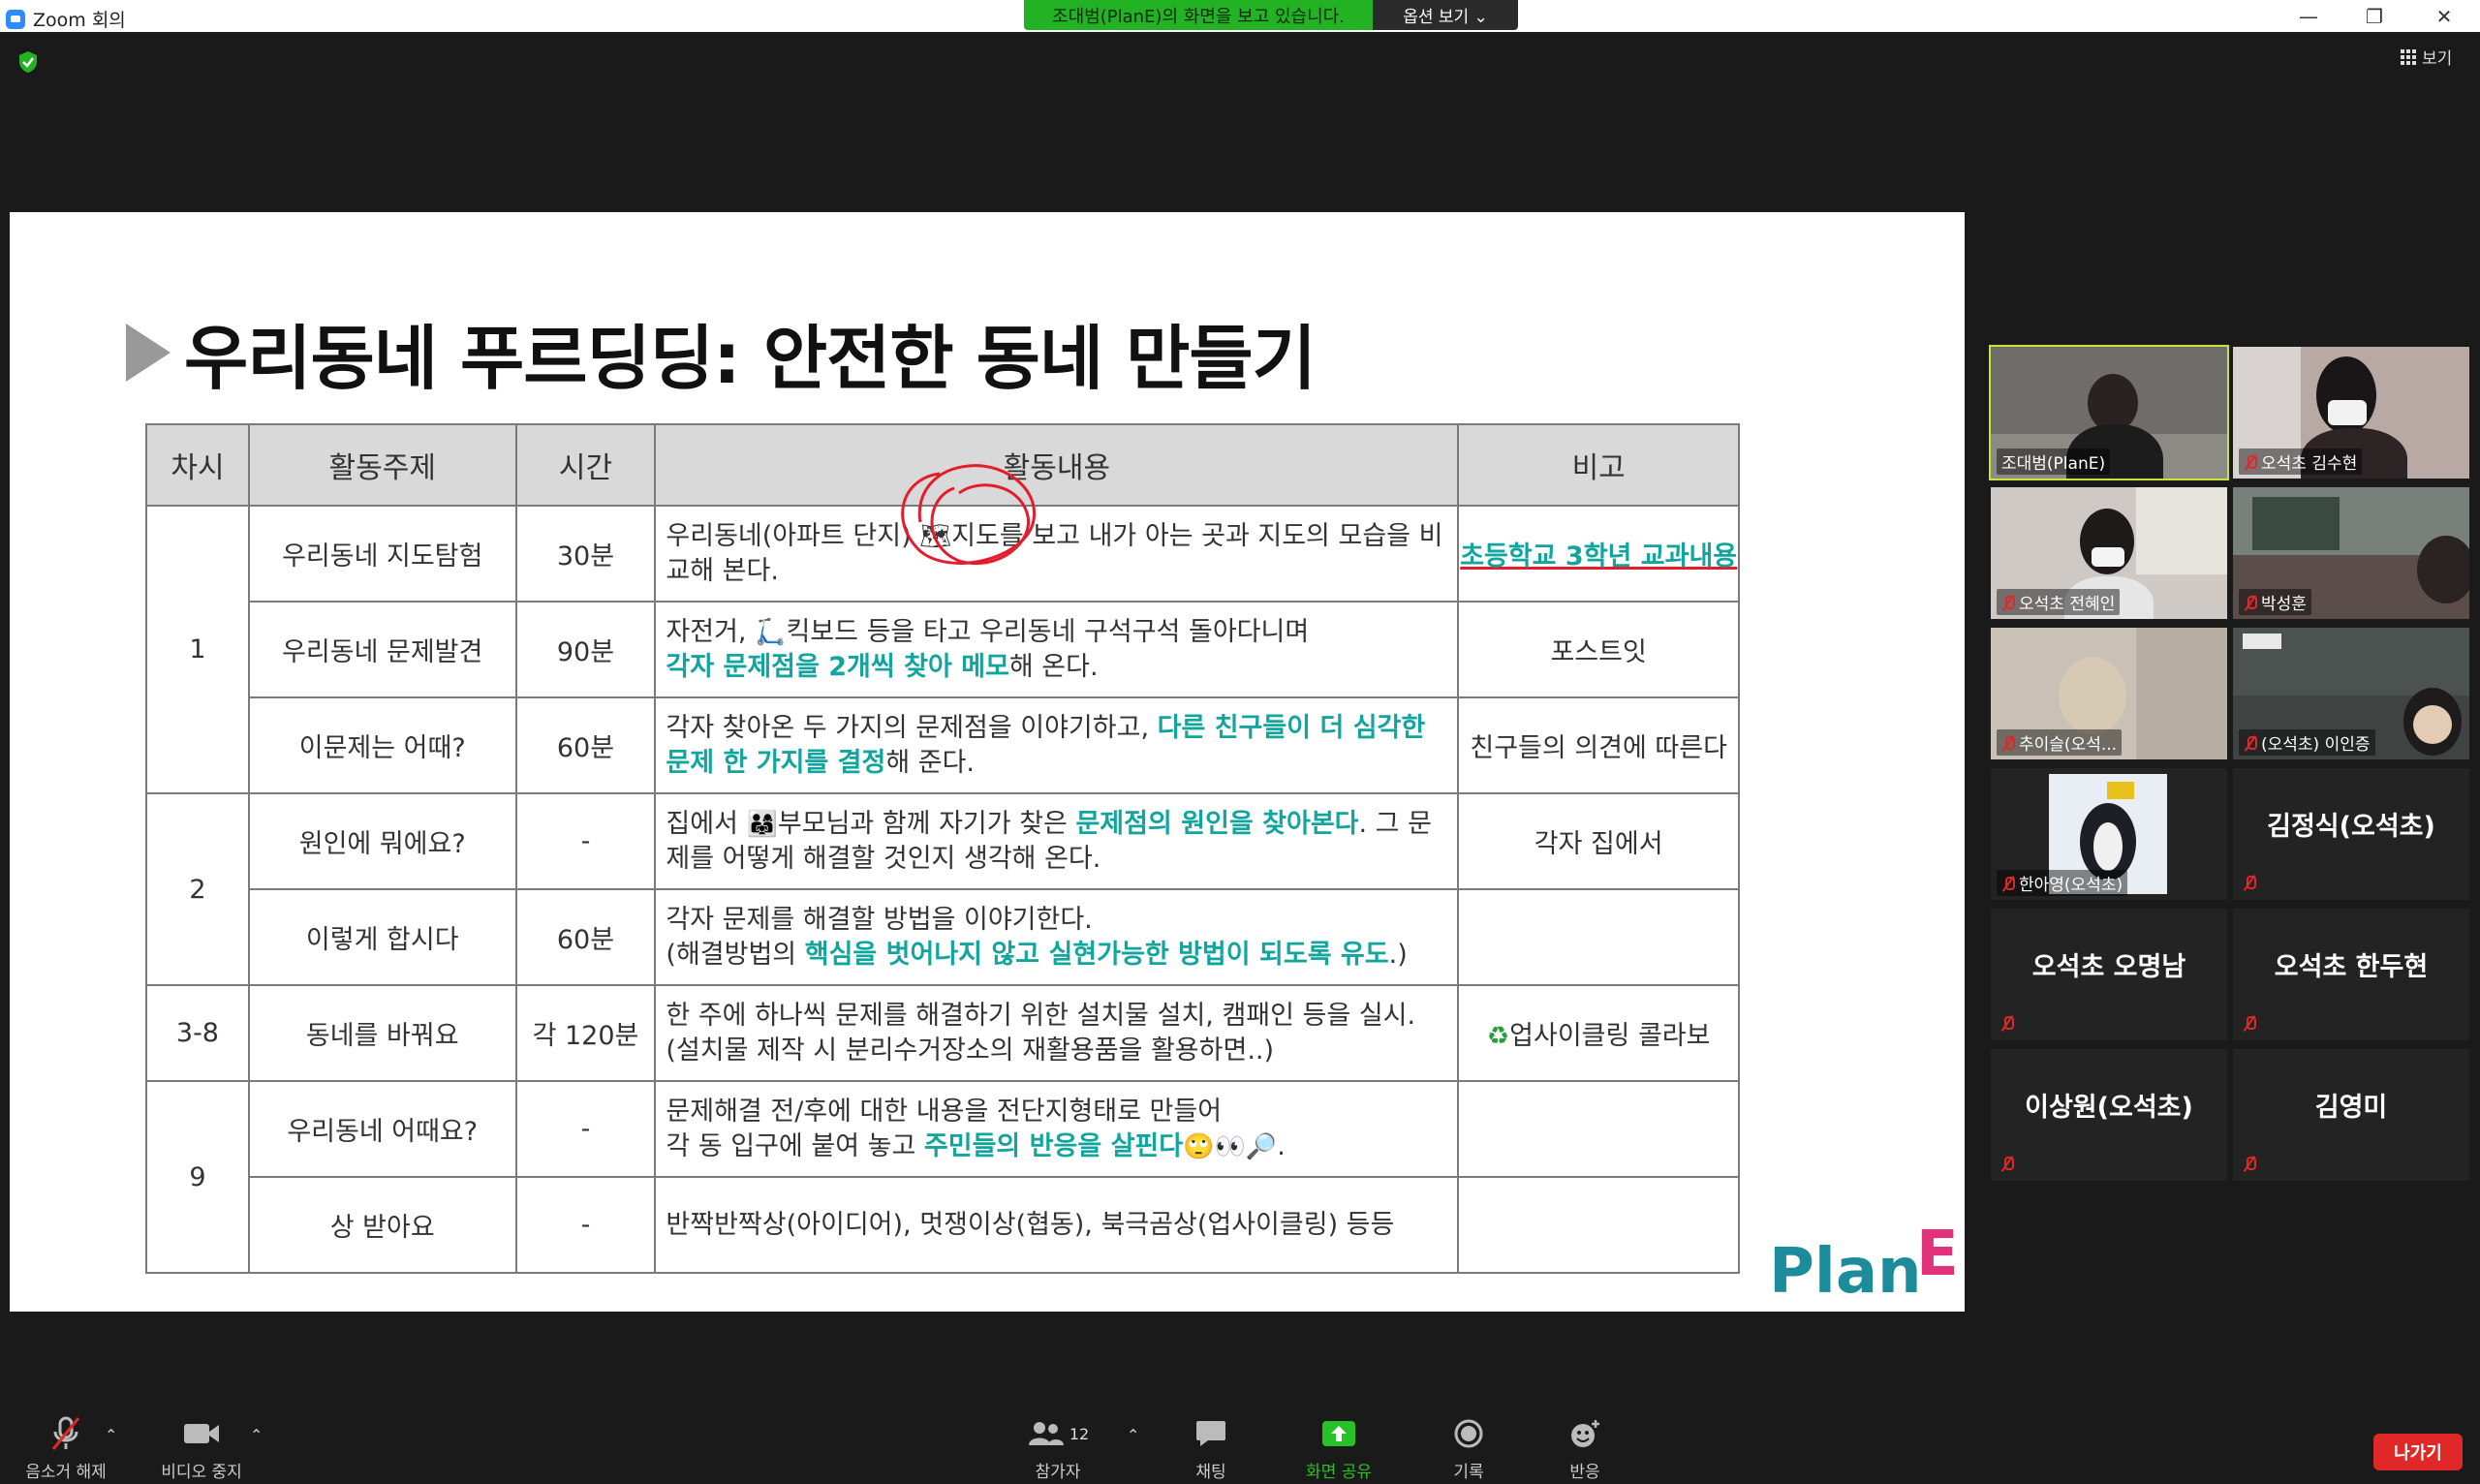 This screenshot has height=1484, width=2480. What do you see at coordinates (201, 1445) in the screenshot?
I see `stop-video-button: 비디오 중지` at bounding box center [201, 1445].